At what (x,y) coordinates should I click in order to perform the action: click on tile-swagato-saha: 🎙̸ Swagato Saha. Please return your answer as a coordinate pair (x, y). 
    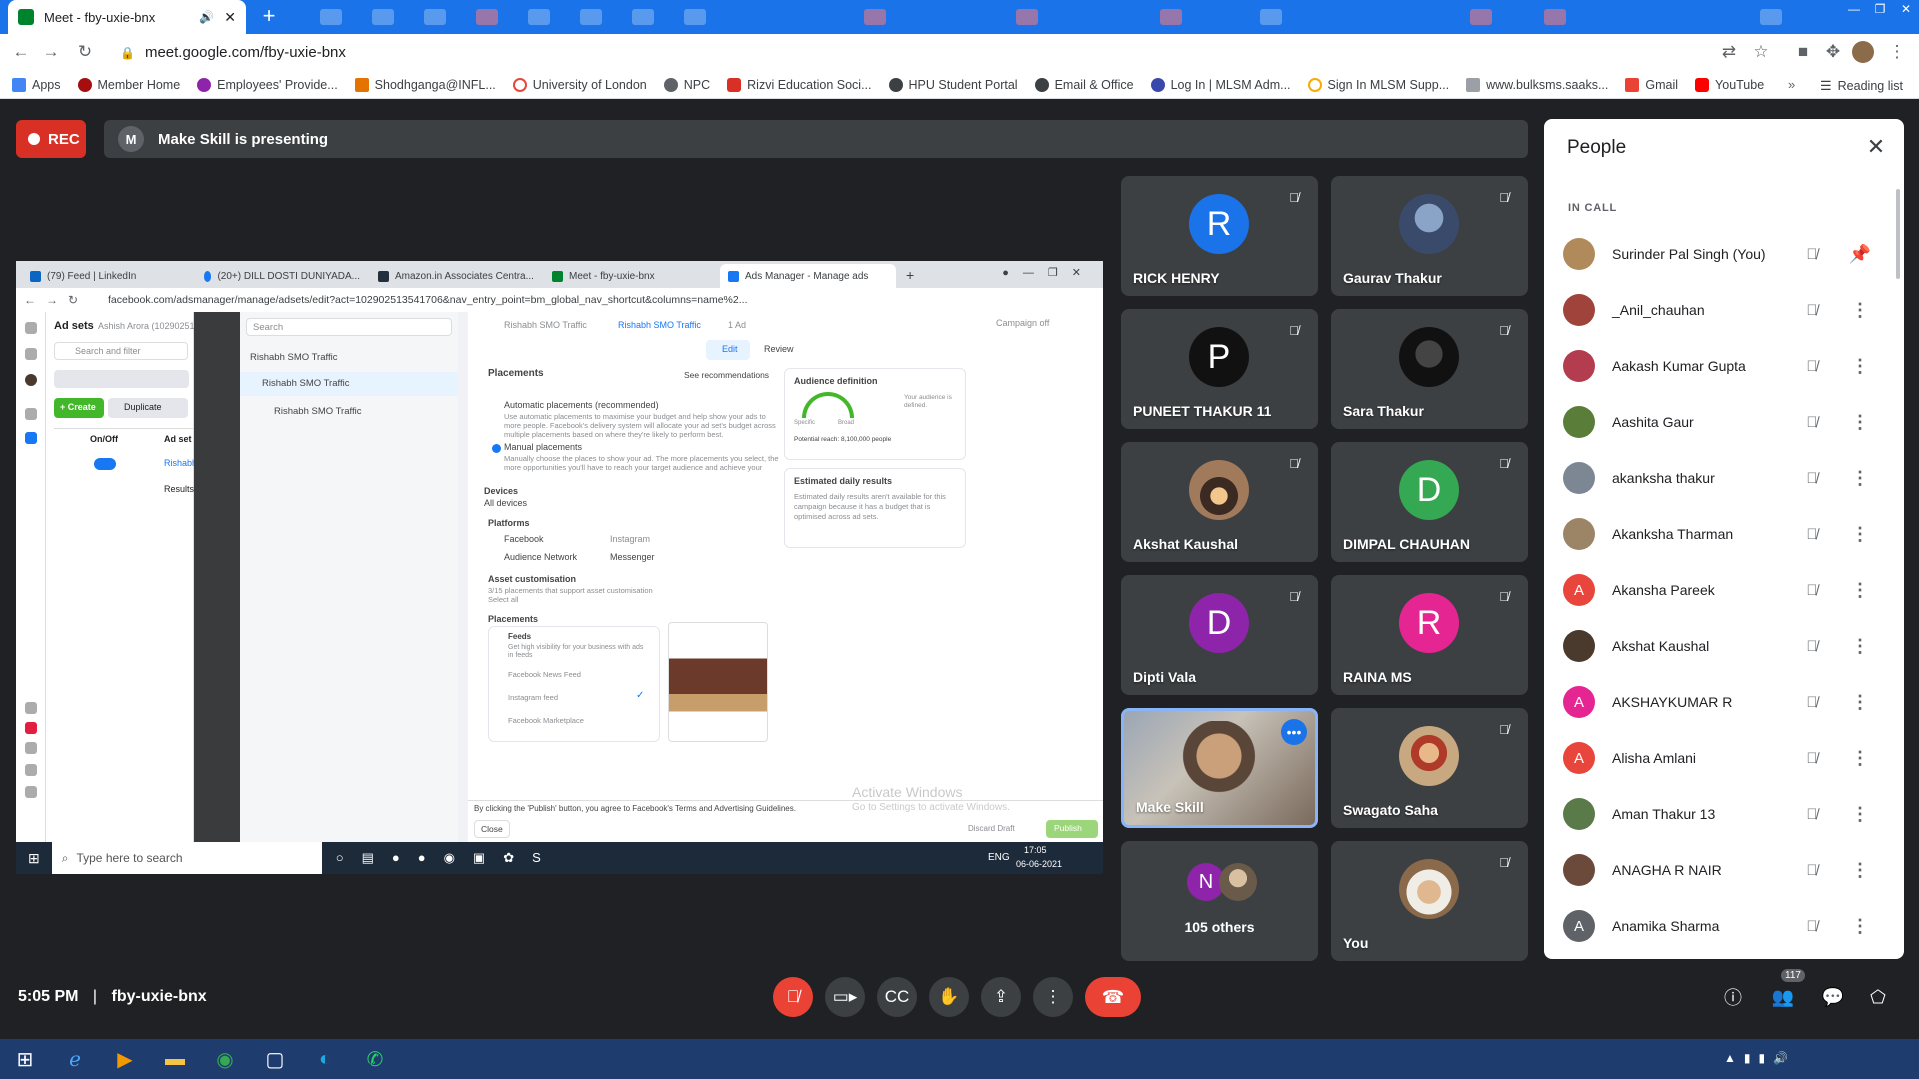
    Looking at the image, I should click on (1429, 768).